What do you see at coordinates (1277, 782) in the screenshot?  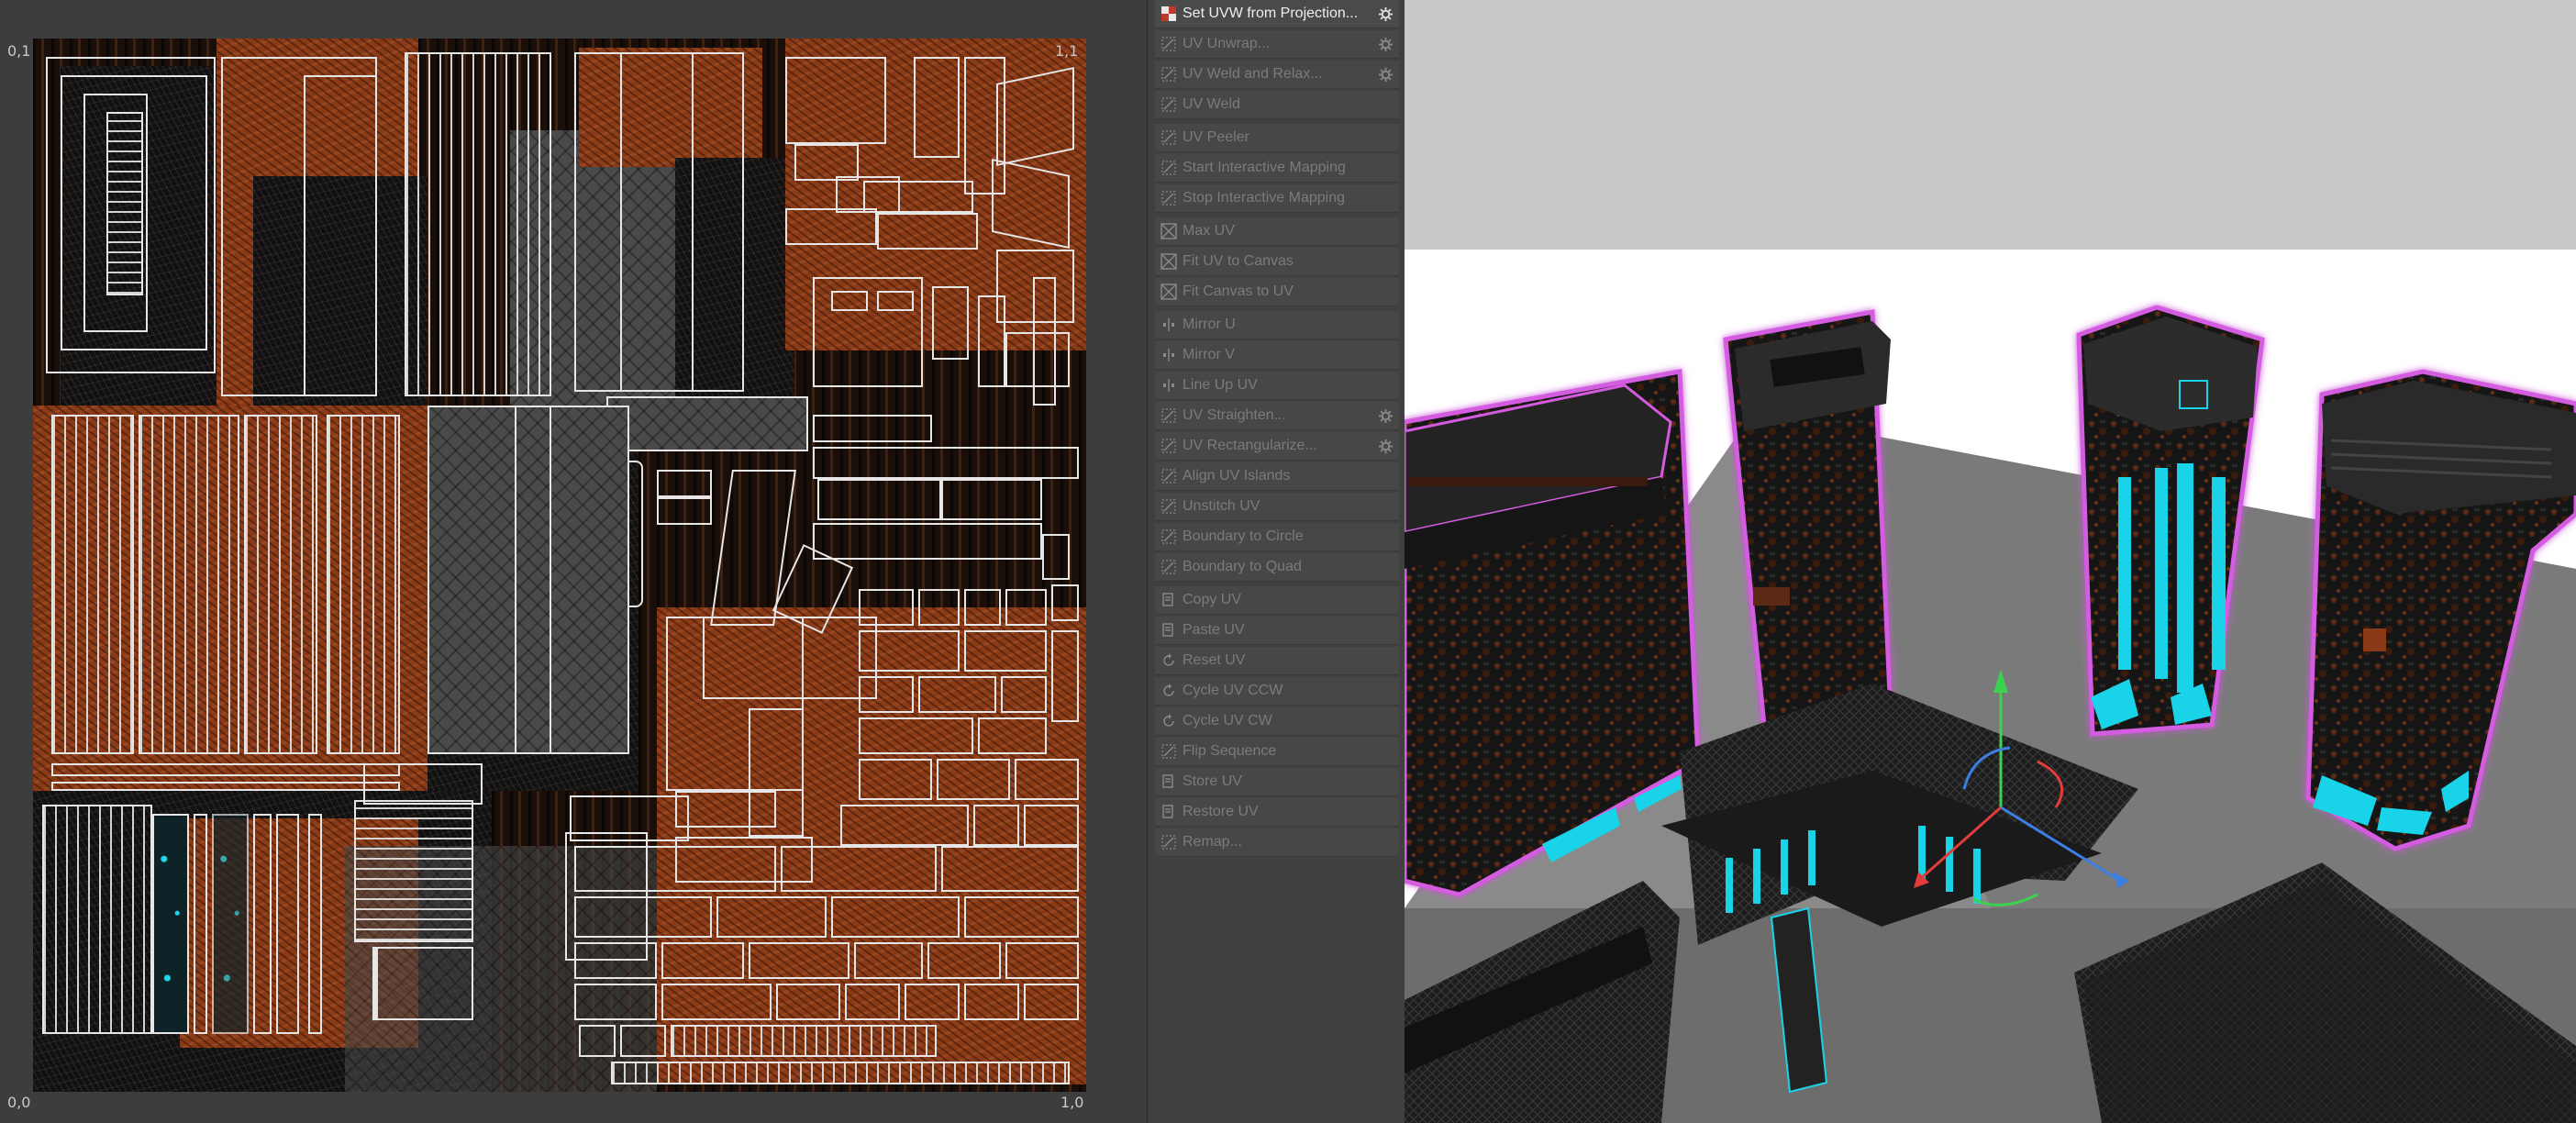 I see `menu-item-store-uv: Store UV` at bounding box center [1277, 782].